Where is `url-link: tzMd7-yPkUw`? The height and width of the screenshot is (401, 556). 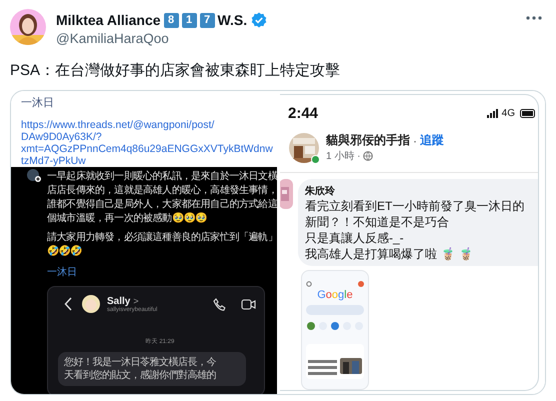 url-link: tzMd7-yPkUw is located at coordinates (149, 161).